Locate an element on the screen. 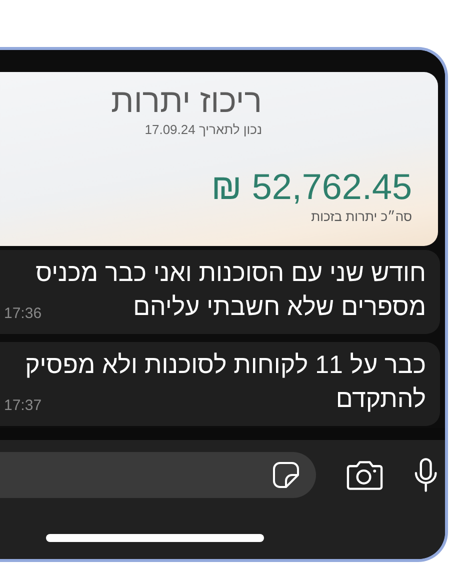  sticker-icon is located at coordinates (286, 475).